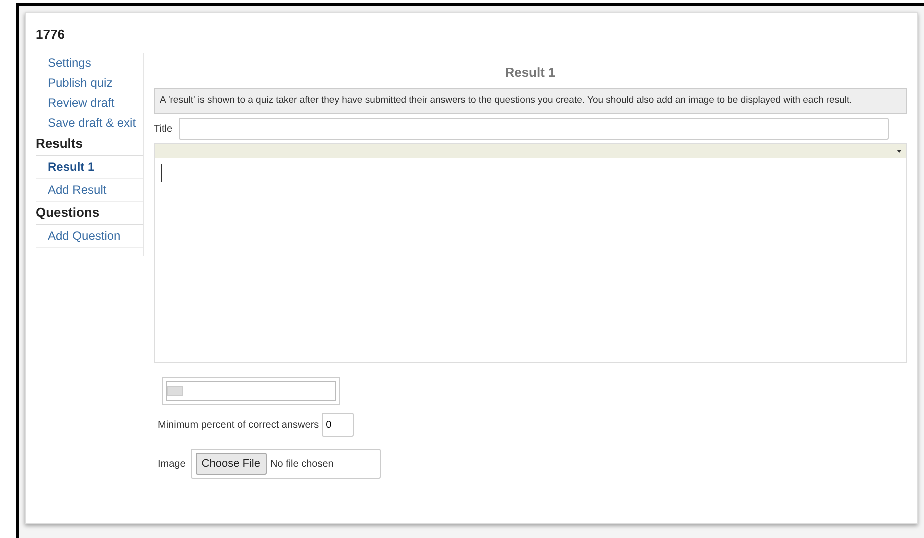  What do you see at coordinates (231, 464) in the screenshot?
I see `choose-file-button: Choose File` at bounding box center [231, 464].